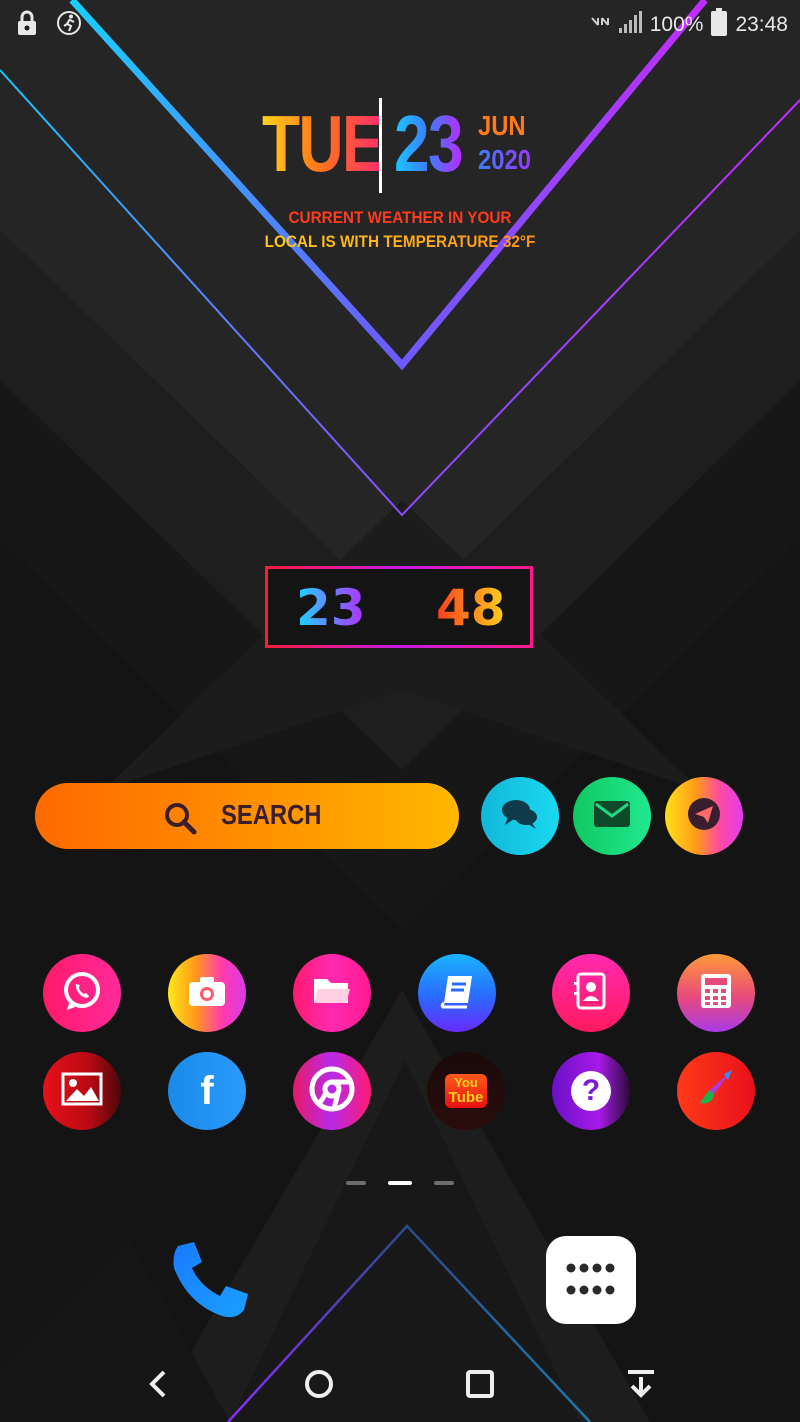 Image resolution: width=800 pixels, height=1422 pixels. What do you see at coordinates (400, 217) in the screenshot?
I see `weather-line-1: CURRENT WEATHER IN YOUR` at bounding box center [400, 217].